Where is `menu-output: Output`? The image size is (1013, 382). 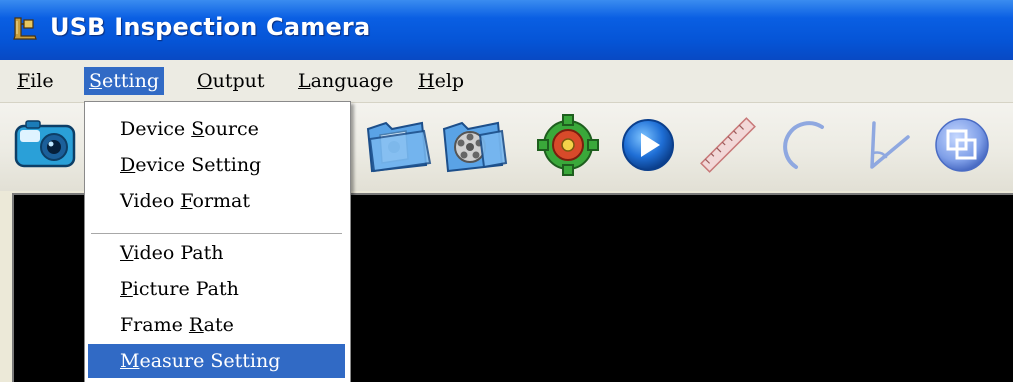 menu-output: Output is located at coordinates (231, 81).